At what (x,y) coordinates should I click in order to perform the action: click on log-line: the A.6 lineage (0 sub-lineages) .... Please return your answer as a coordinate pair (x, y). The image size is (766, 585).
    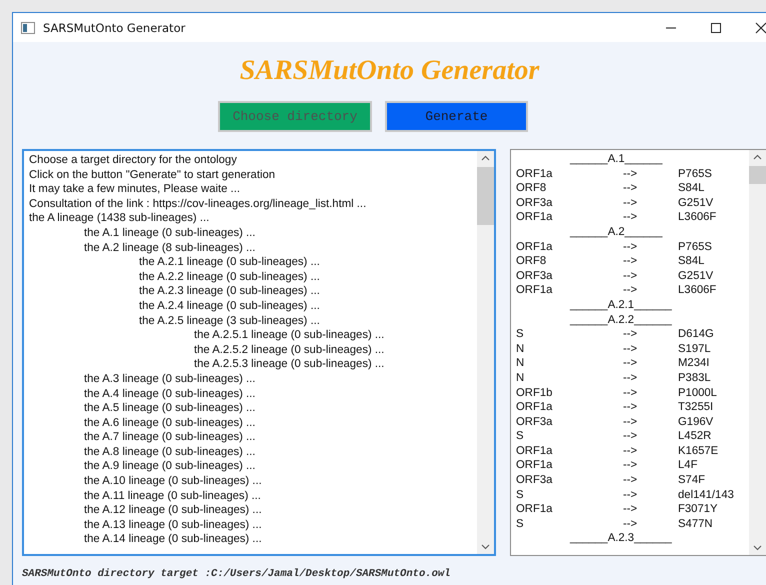
    Looking at the image, I should click on (170, 423).